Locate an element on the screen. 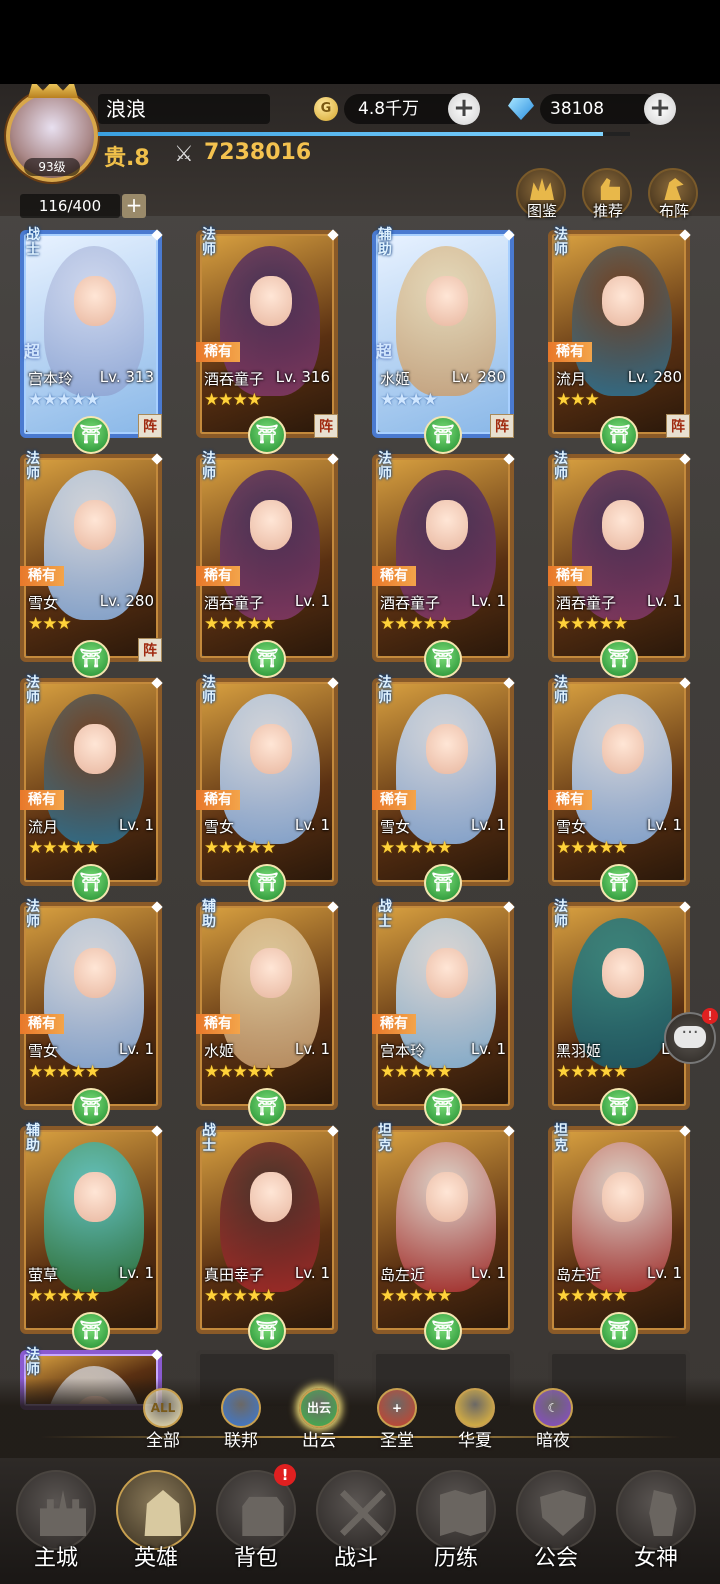  hero-card: 法师 稀有 流月 Lv. 280 ★★★ ⛩ 阵 is located at coordinates (619, 341).